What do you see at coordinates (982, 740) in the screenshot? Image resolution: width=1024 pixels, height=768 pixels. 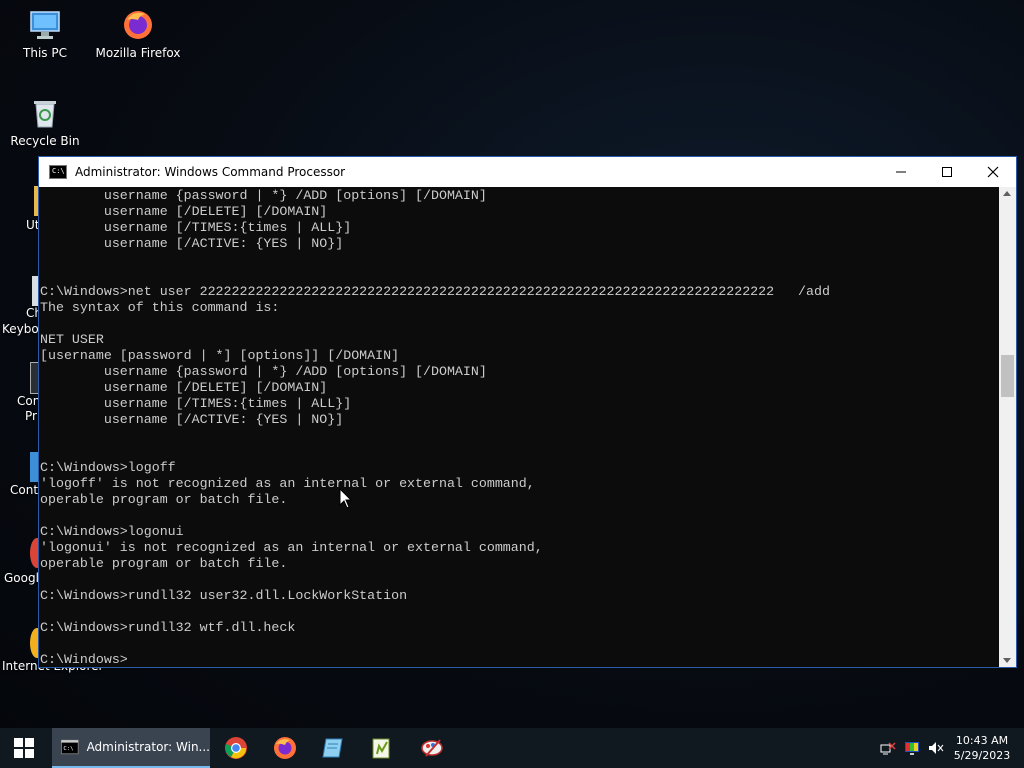 I see `clock-time: 10:43 AM` at bounding box center [982, 740].